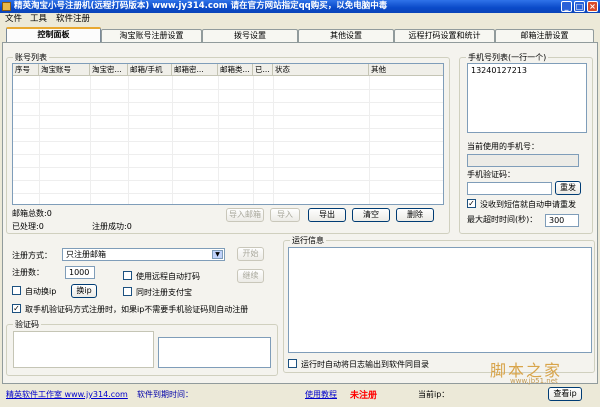 The image size is (600, 407). What do you see at coordinates (245, 215) in the screenshot?
I see `import-email-button: 导入邮箱` at bounding box center [245, 215].